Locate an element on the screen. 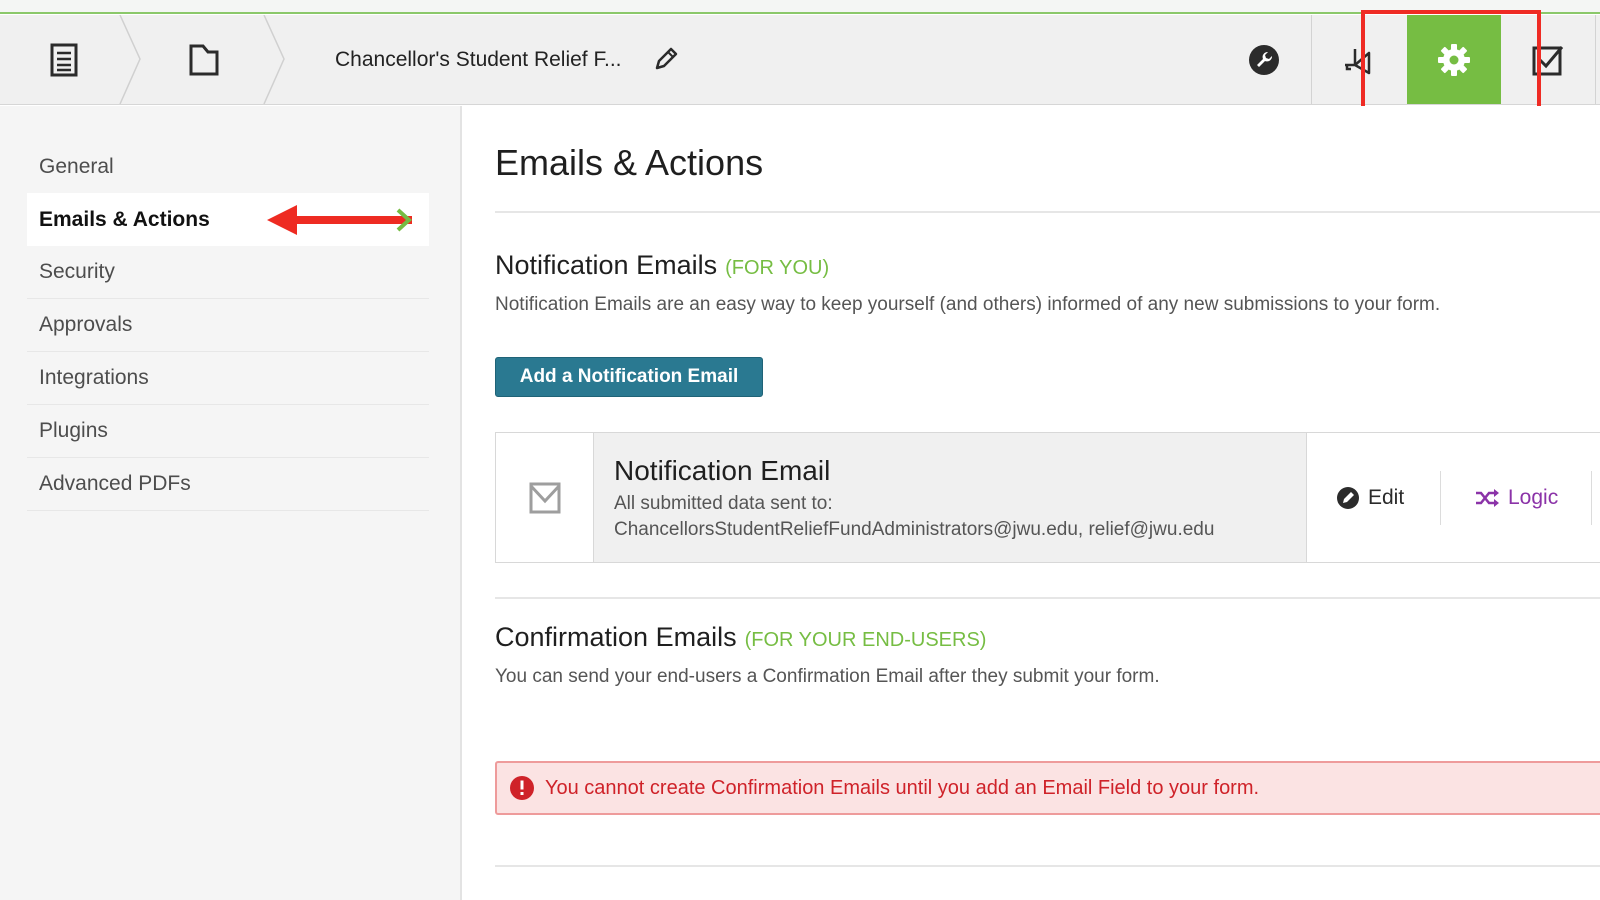 The width and height of the screenshot is (1600, 900). sidebar-item-advanced-pdfs: Advanced PDFs is located at coordinates (228, 484).